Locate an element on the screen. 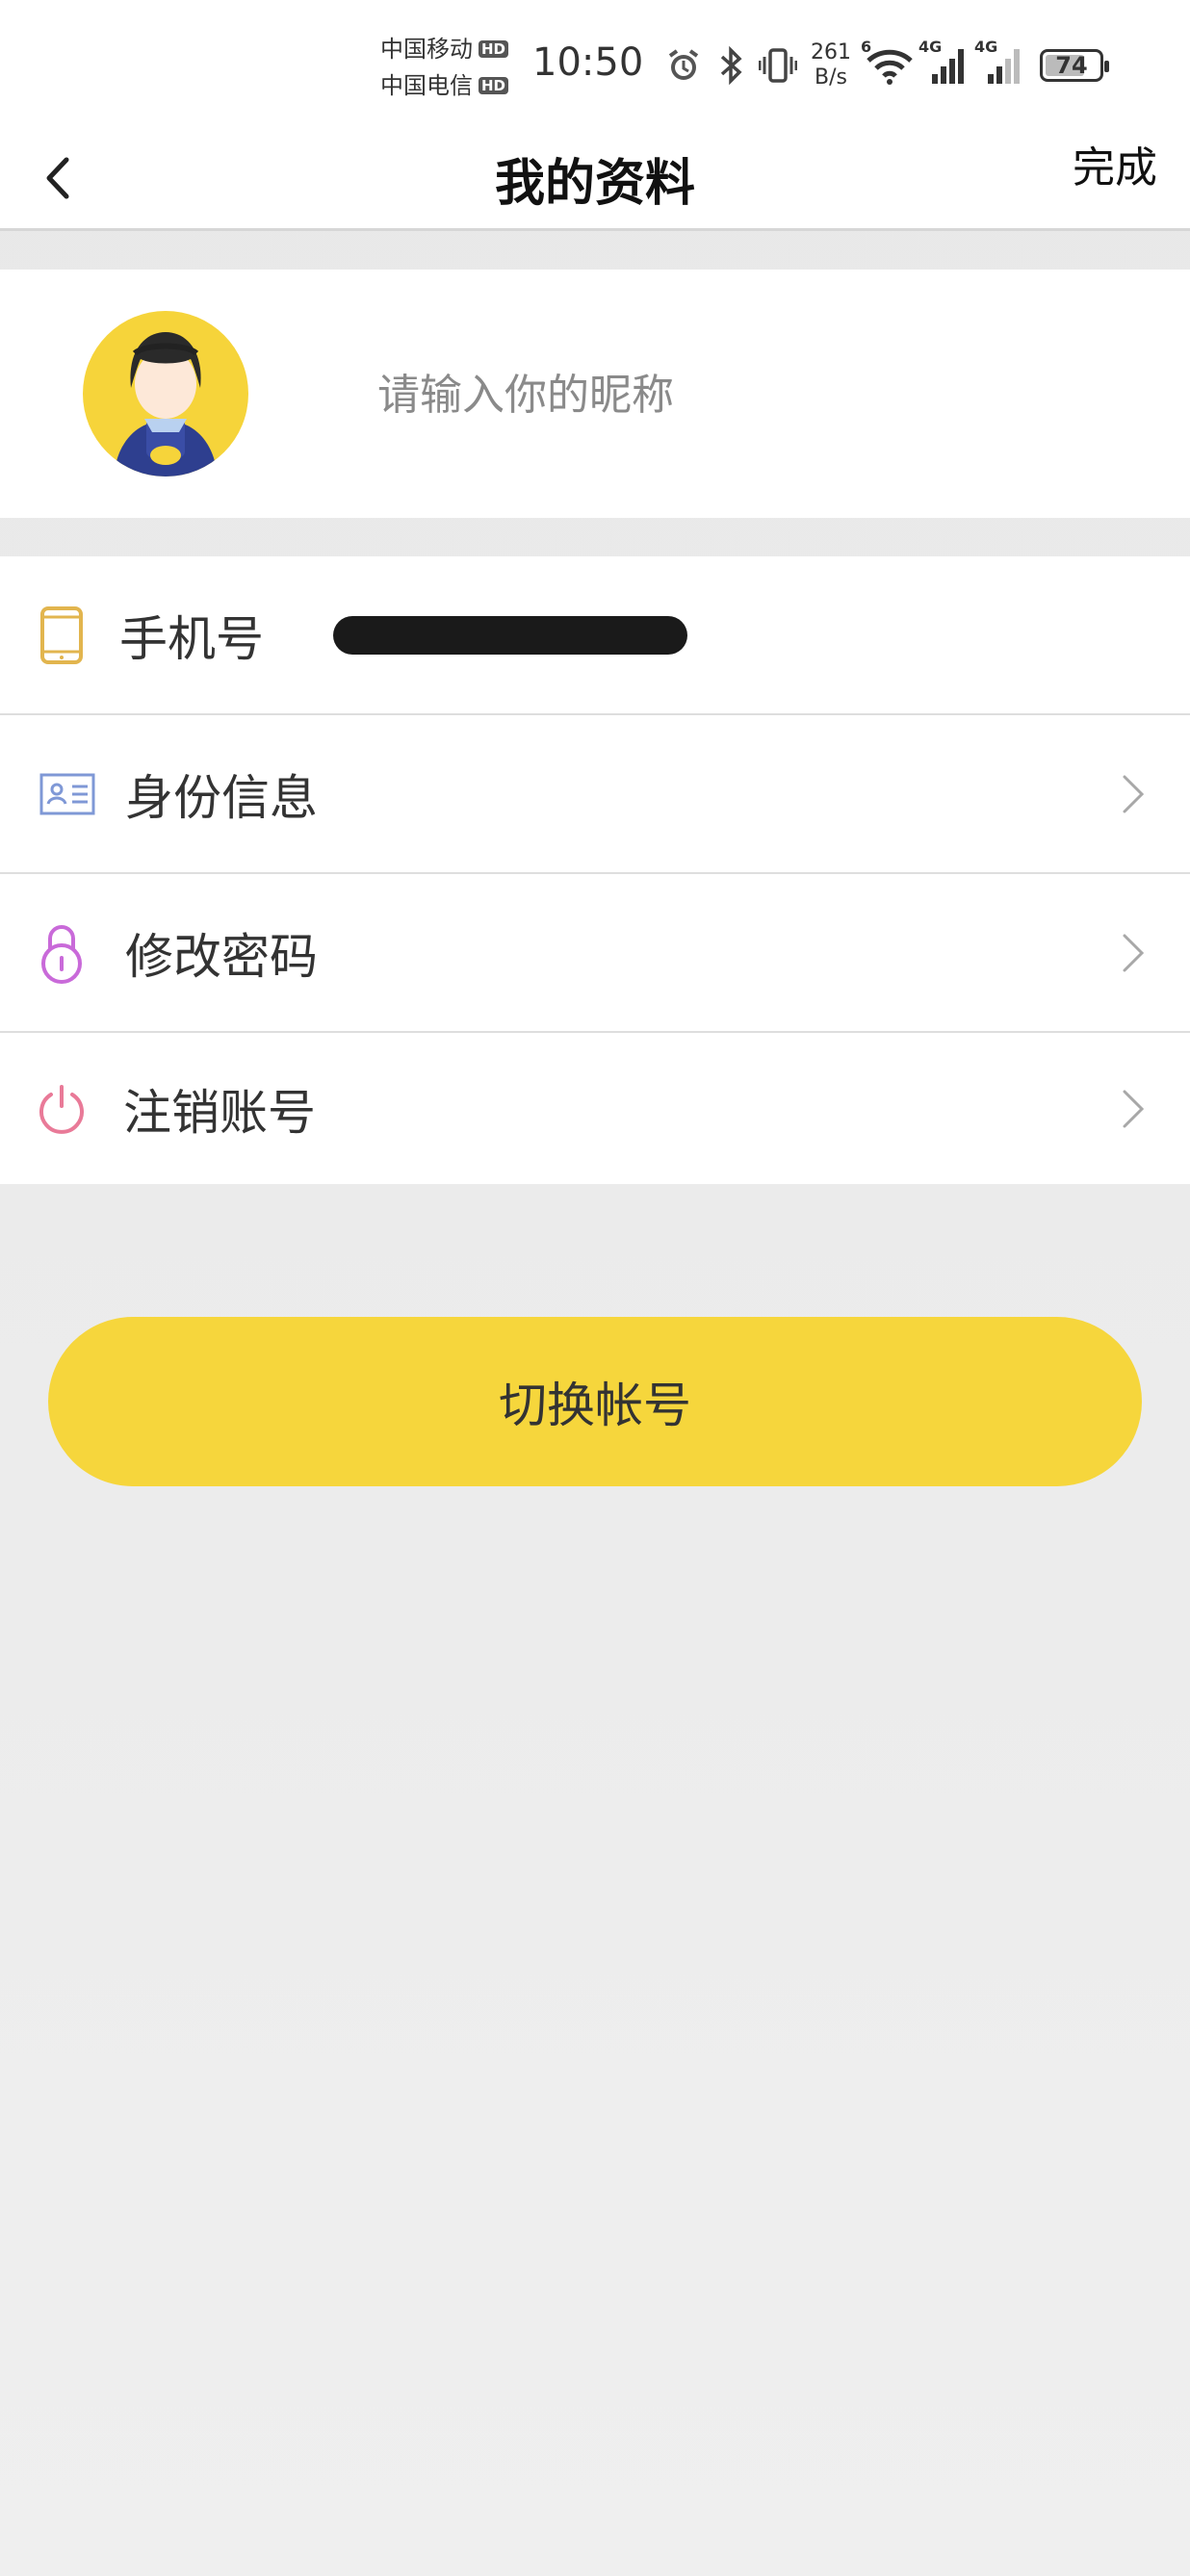 The height and width of the screenshot is (2576, 1190). password-label: 修改密码 is located at coordinates (222, 957).